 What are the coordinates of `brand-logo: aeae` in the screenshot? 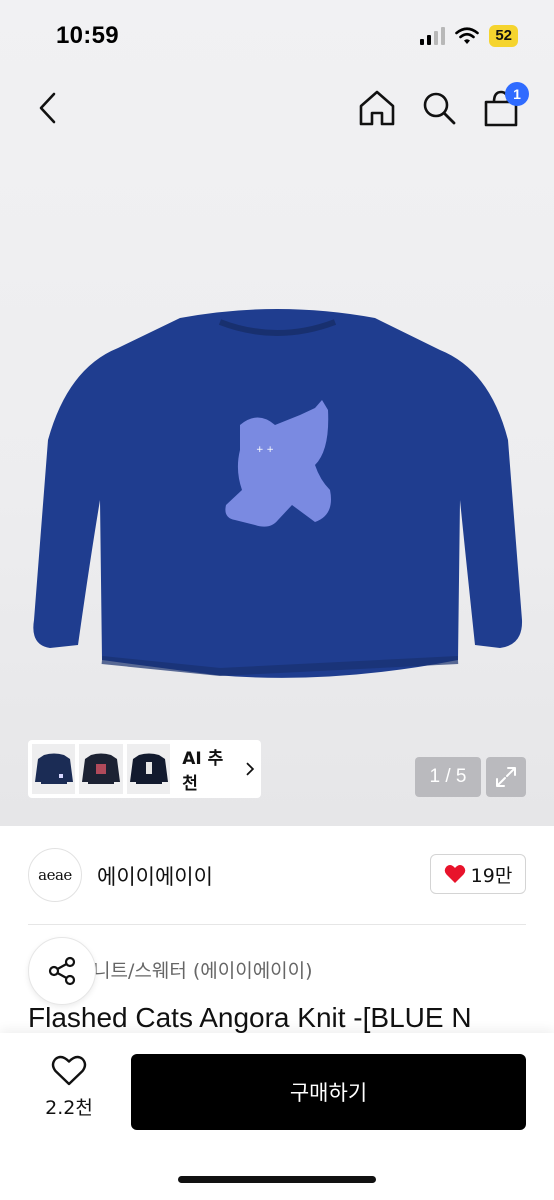 It's located at (55, 875).